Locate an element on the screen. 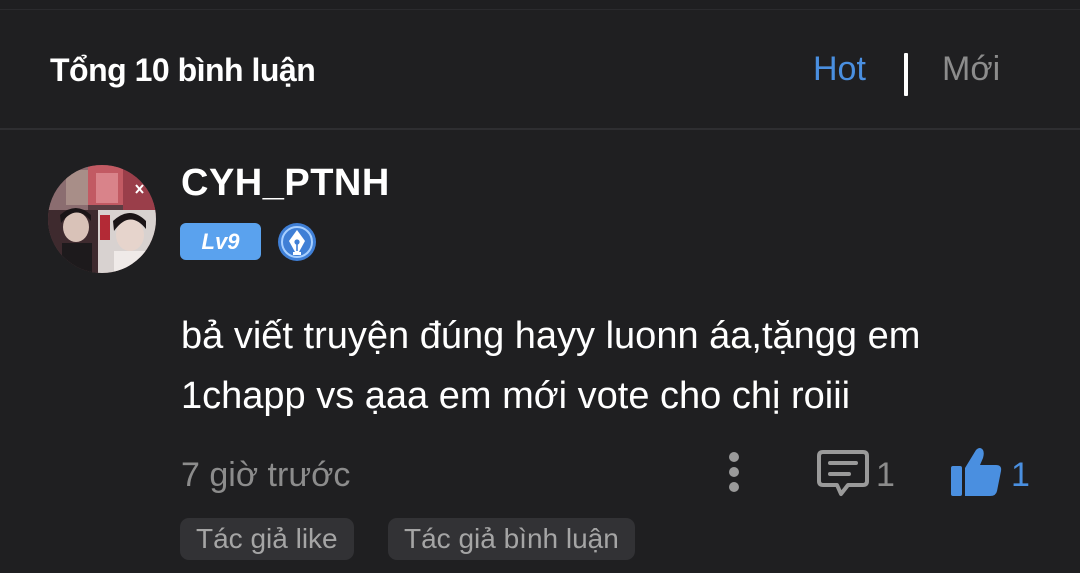 The width and height of the screenshot is (1080, 573). avatar is located at coordinates (102, 219).